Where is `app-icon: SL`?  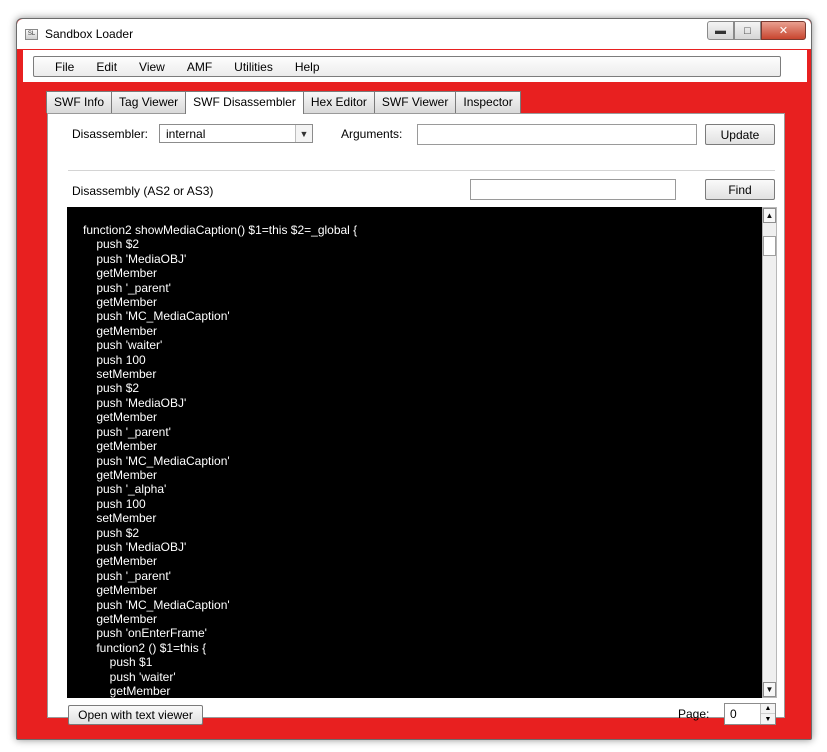 app-icon: SL is located at coordinates (31, 34).